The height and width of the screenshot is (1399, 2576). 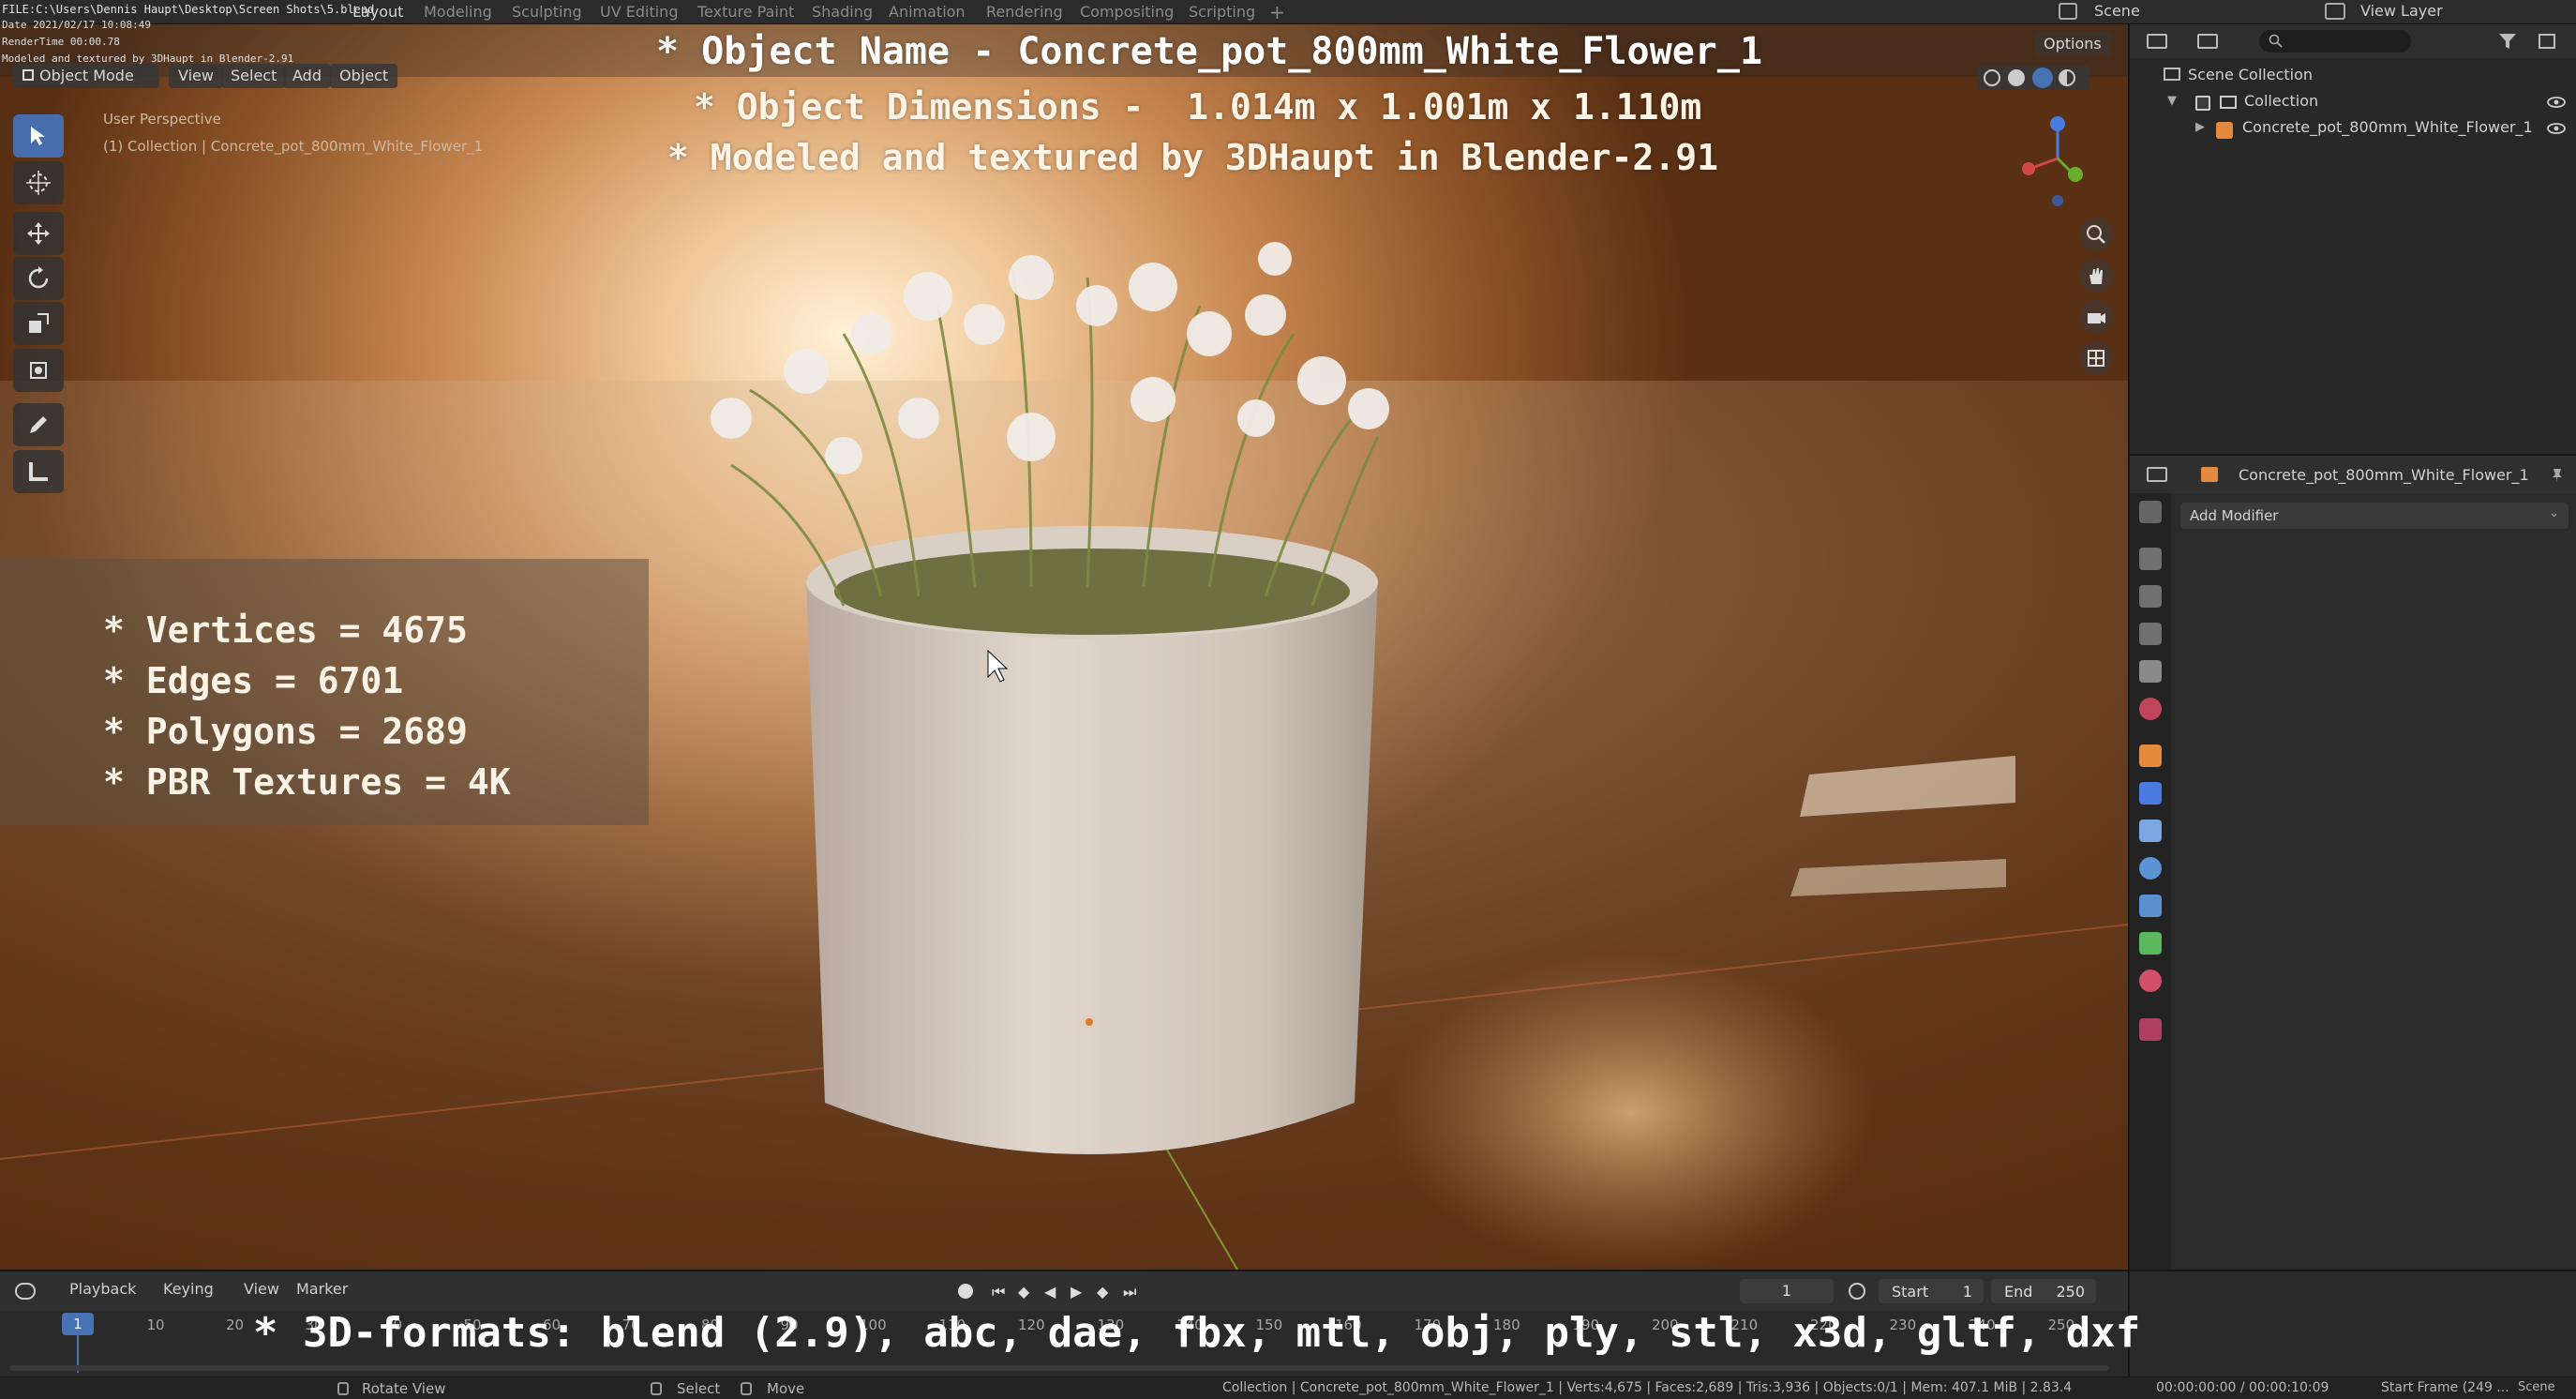 I want to click on world-tab-icon, so click(x=2150, y=709).